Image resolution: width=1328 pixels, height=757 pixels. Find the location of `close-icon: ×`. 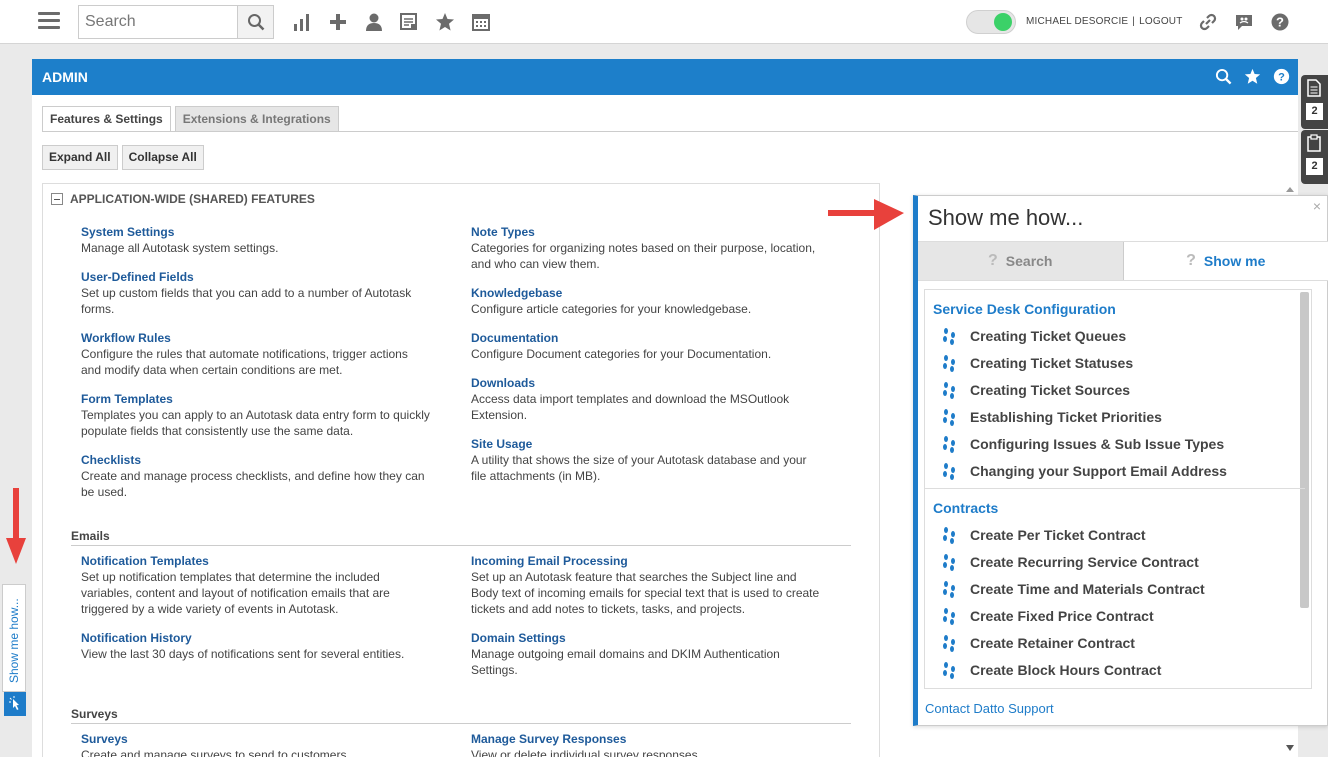

close-icon: × is located at coordinates (1317, 206).